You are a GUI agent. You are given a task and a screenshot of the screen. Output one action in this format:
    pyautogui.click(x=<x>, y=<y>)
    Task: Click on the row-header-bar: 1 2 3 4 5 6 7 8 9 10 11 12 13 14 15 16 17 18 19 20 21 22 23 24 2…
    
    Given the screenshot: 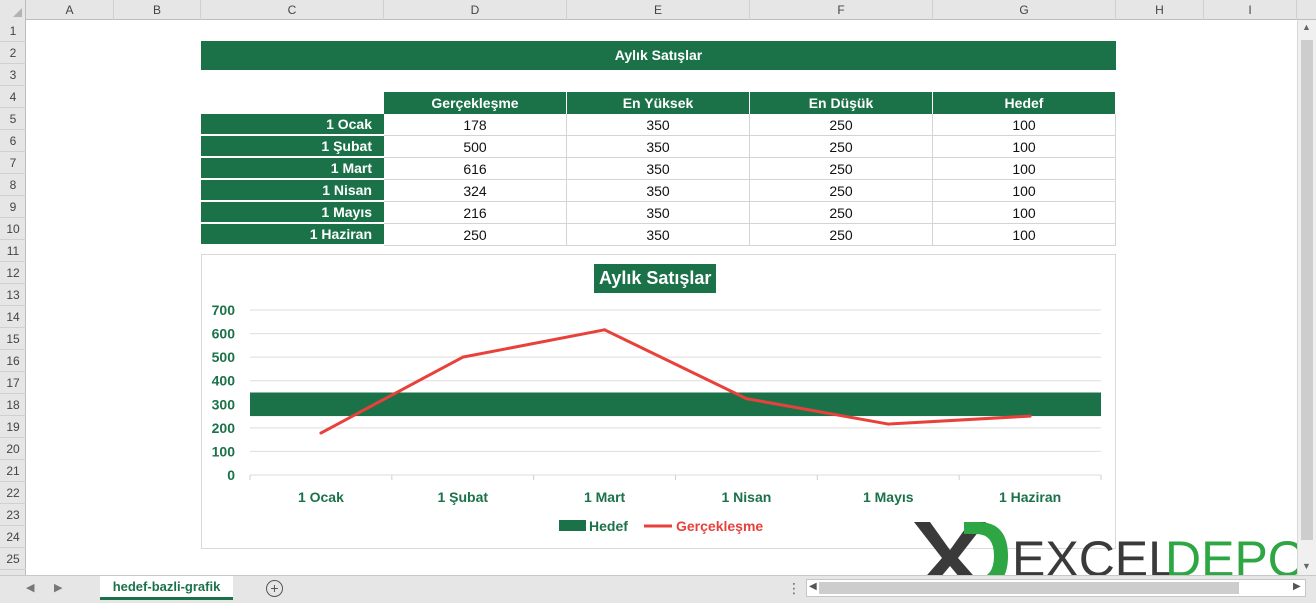 What is the action you would take?
    pyautogui.click(x=13, y=297)
    